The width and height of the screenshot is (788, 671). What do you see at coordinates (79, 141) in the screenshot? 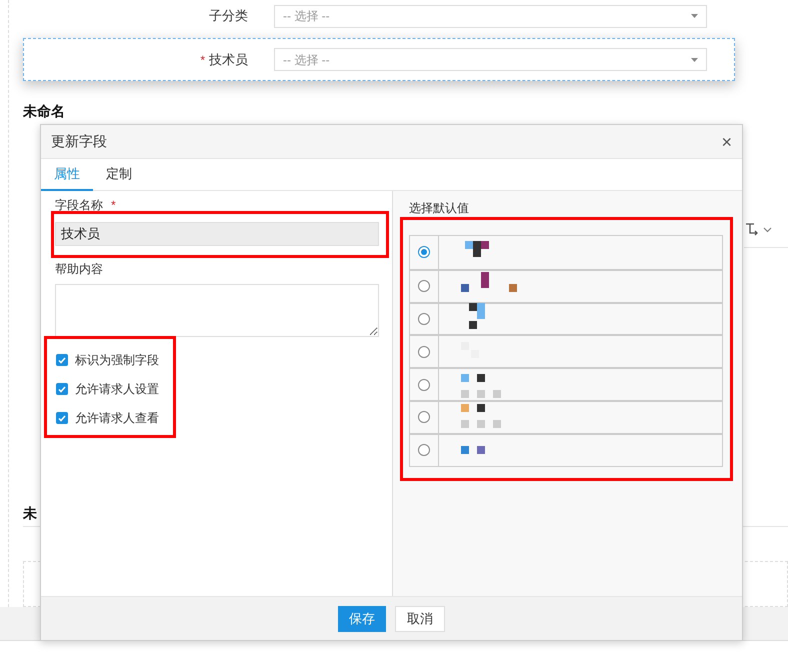
I see `dialog-title: 更新字段` at bounding box center [79, 141].